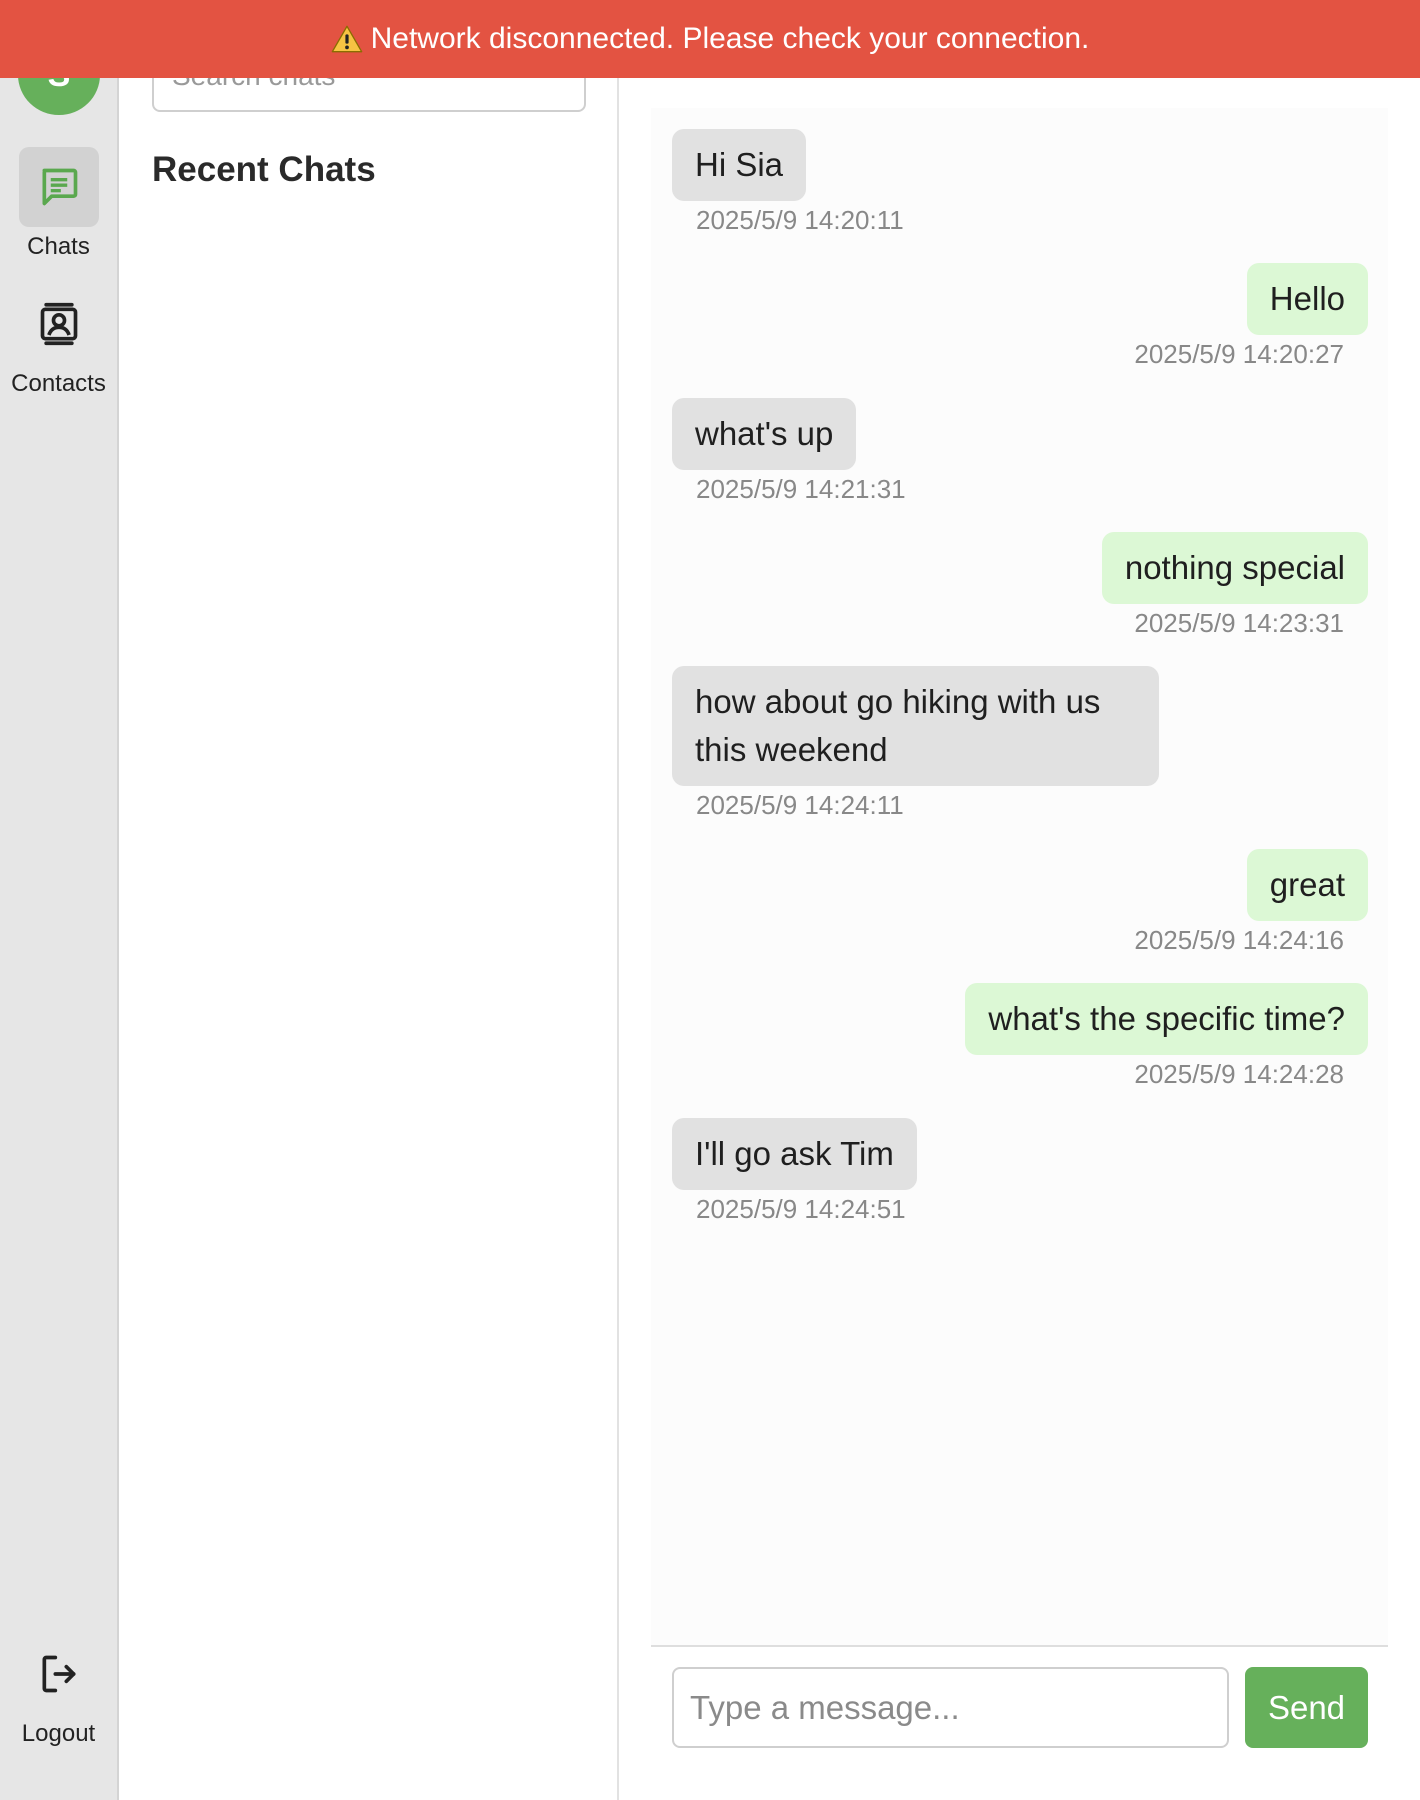 The height and width of the screenshot is (1800, 1420). Describe the element at coordinates (1166, 1019) in the screenshot. I see `message-bubble: what's the specific time?` at that location.